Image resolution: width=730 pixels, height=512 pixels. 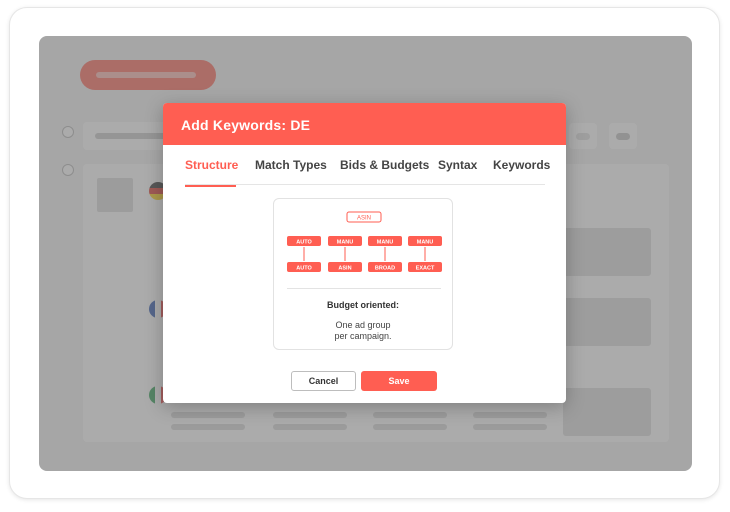 I want to click on dialog-header: Add Keywords: DE, so click(x=364, y=124).